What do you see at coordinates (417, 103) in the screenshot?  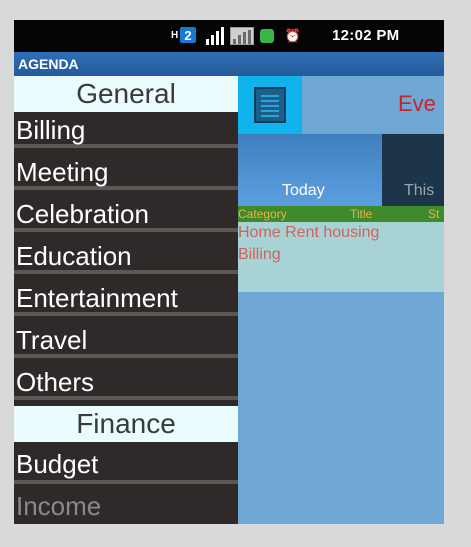 I see `events-title: Eve` at bounding box center [417, 103].